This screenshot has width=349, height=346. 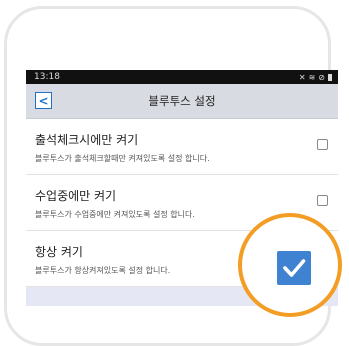 What do you see at coordinates (302, 77) in the screenshot?
I see `mute-icon: ✕` at bounding box center [302, 77].